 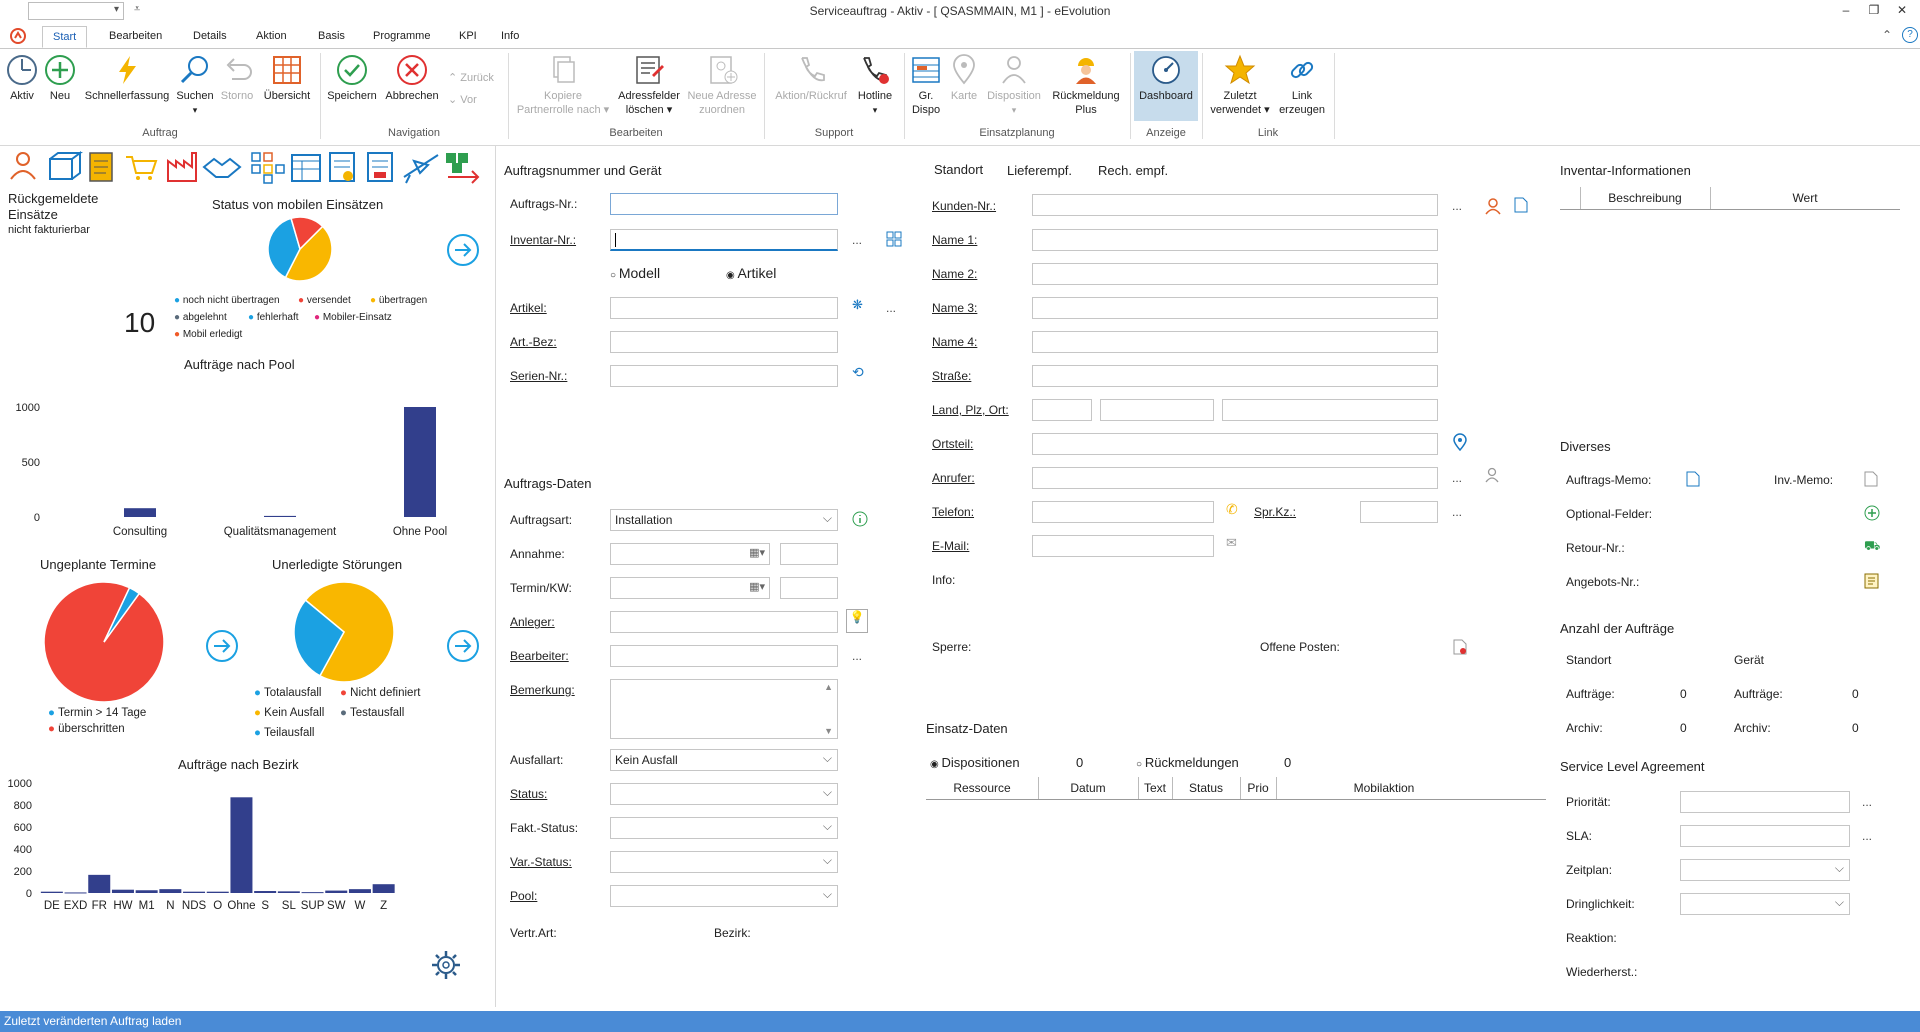 What do you see at coordinates (331, 36) in the screenshot?
I see `tab-basis: Basis` at bounding box center [331, 36].